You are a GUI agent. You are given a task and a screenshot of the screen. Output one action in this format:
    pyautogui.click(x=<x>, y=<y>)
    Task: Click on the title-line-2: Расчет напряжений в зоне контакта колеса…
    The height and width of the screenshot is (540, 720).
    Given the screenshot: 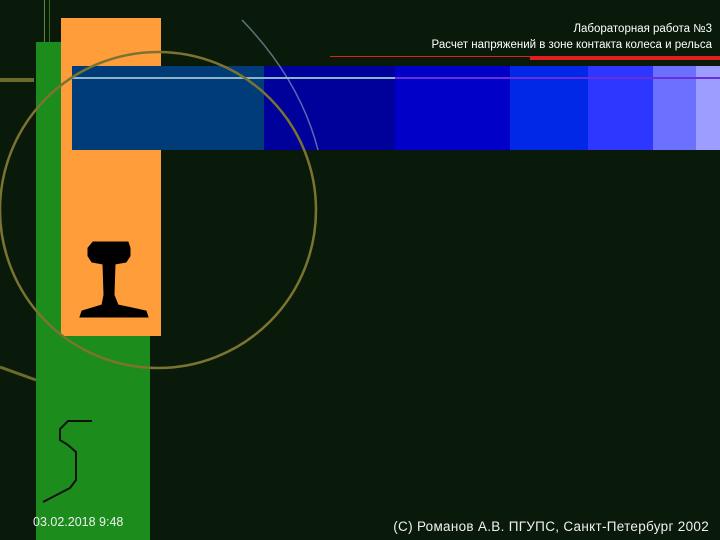 What is the action you would take?
    pyautogui.click(x=571, y=45)
    